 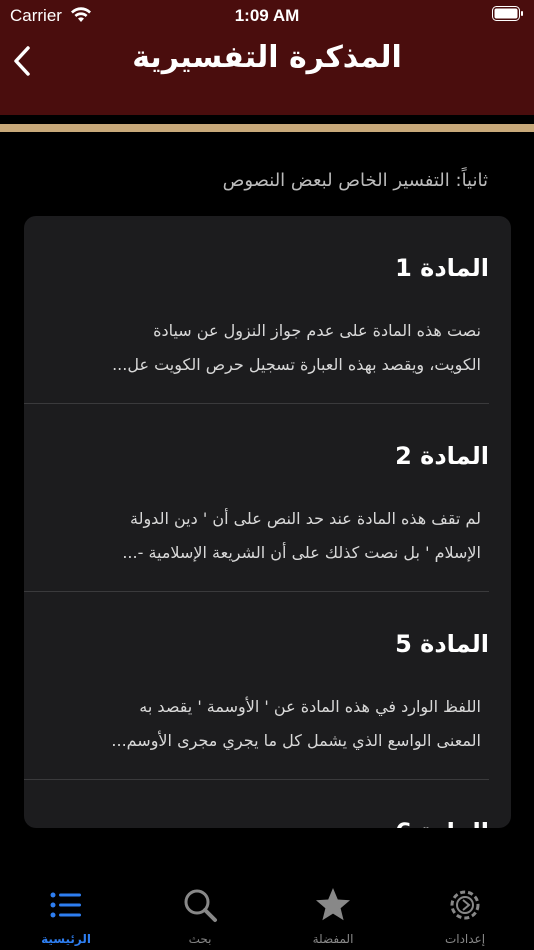 What do you see at coordinates (200, 905) in the screenshot?
I see `search-icon` at bounding box center [200, 905].